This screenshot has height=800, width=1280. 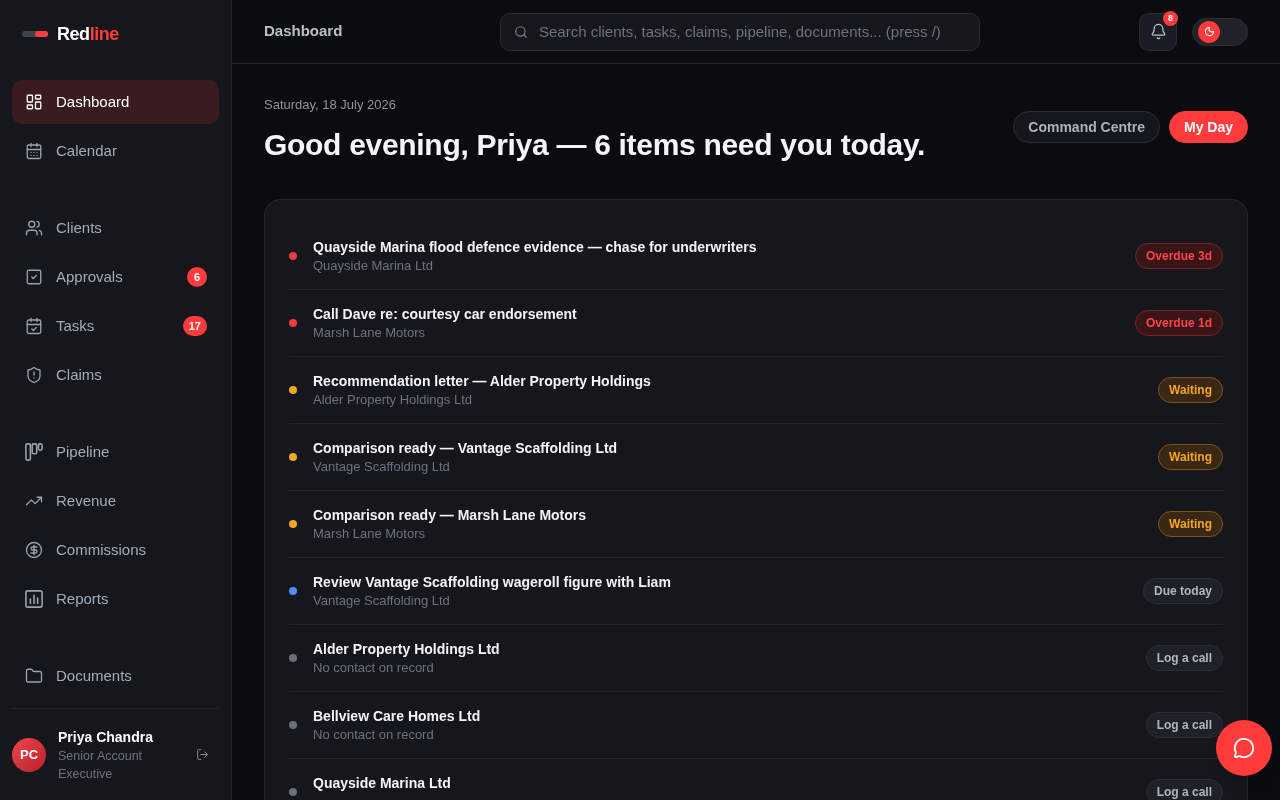 What do you see at coordinates (115, 599) in the screenshot?
I see `nav-item: Reports` at bounding box center [115, 599].